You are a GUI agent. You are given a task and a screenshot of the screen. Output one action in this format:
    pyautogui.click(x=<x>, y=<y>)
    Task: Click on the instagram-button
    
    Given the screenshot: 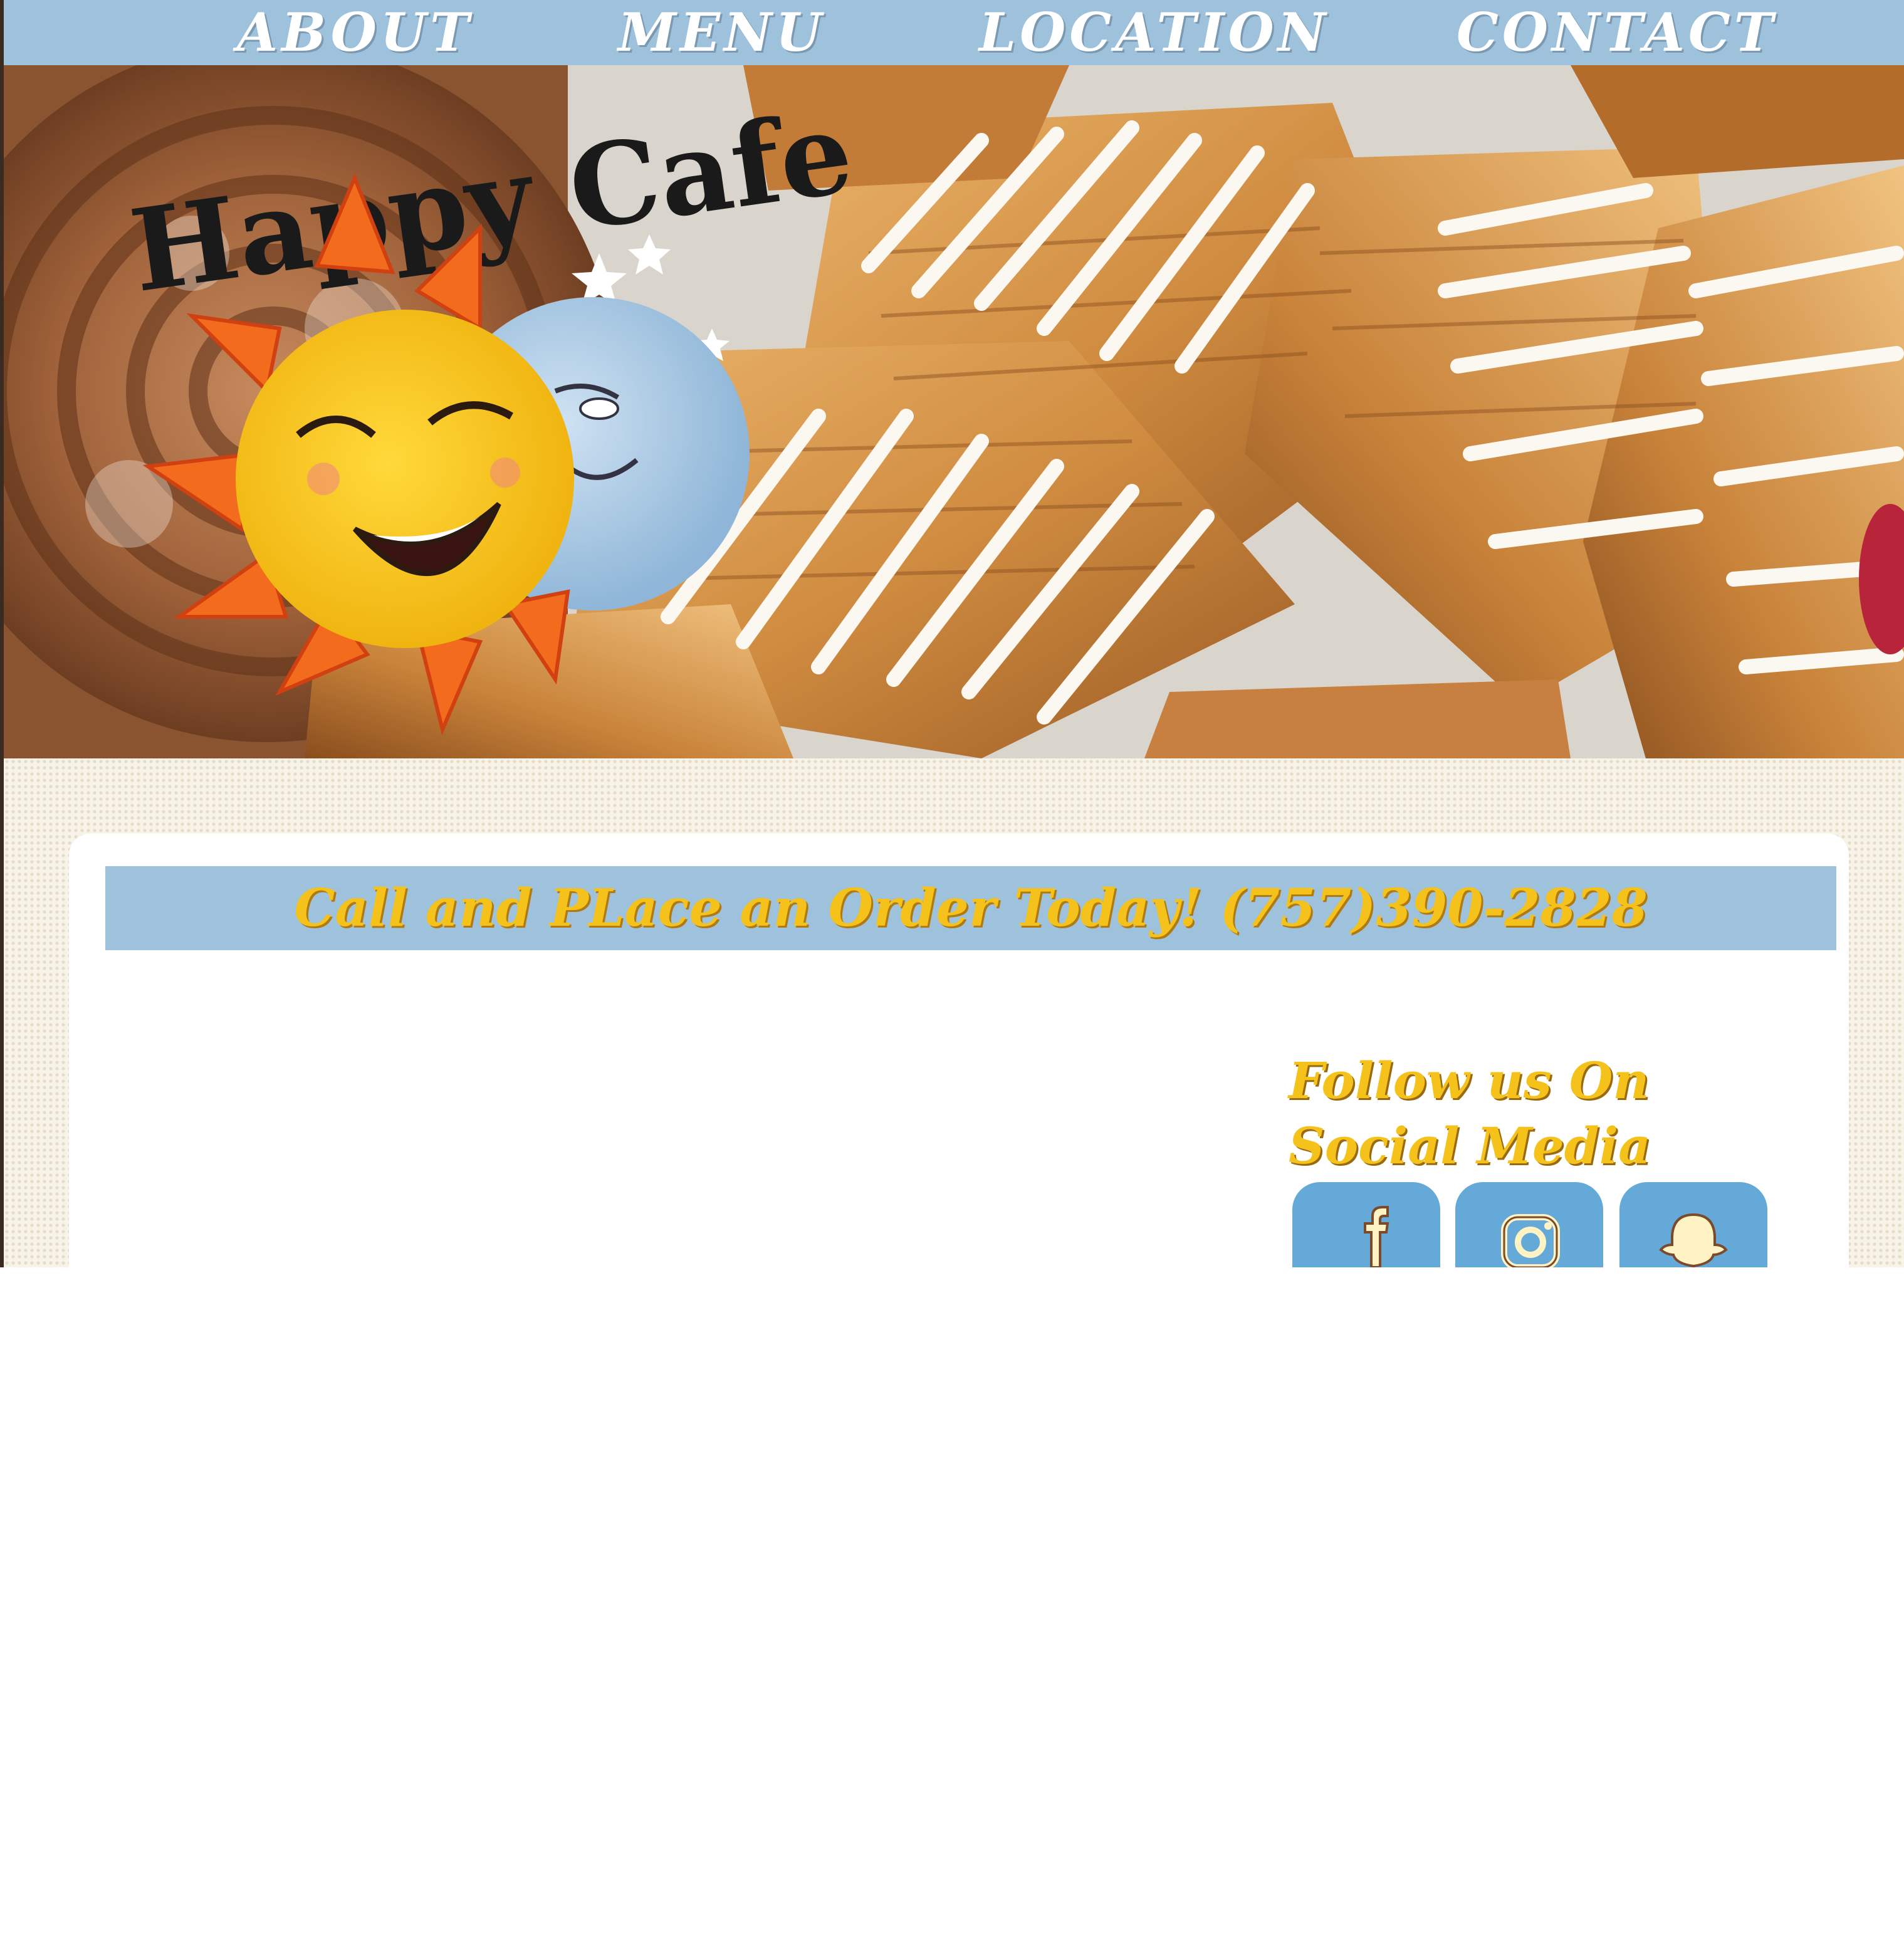 What is the action you would take?
    pyautogui.click(x=1529, y=1224)
    